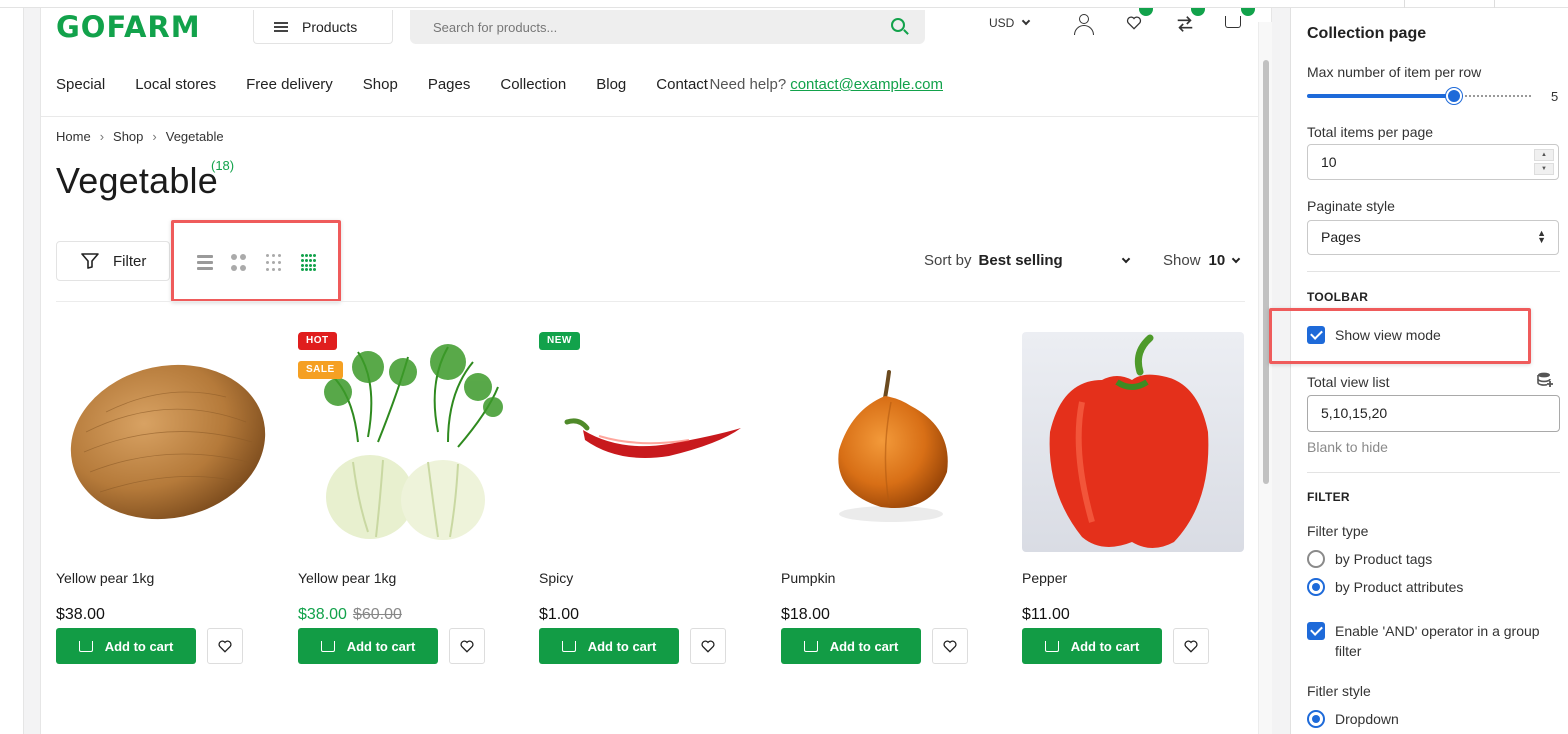 The height and width of the screenshot is (734, 1568). I want to click on filter-icon, so click(90, 261).